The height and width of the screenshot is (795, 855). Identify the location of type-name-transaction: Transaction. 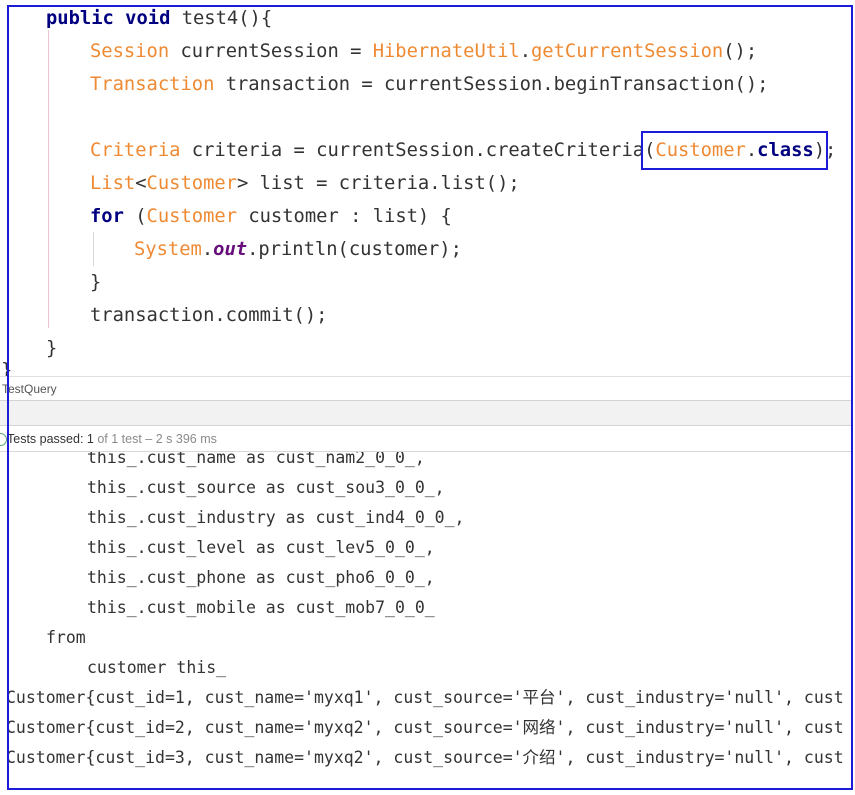
(152, 84).